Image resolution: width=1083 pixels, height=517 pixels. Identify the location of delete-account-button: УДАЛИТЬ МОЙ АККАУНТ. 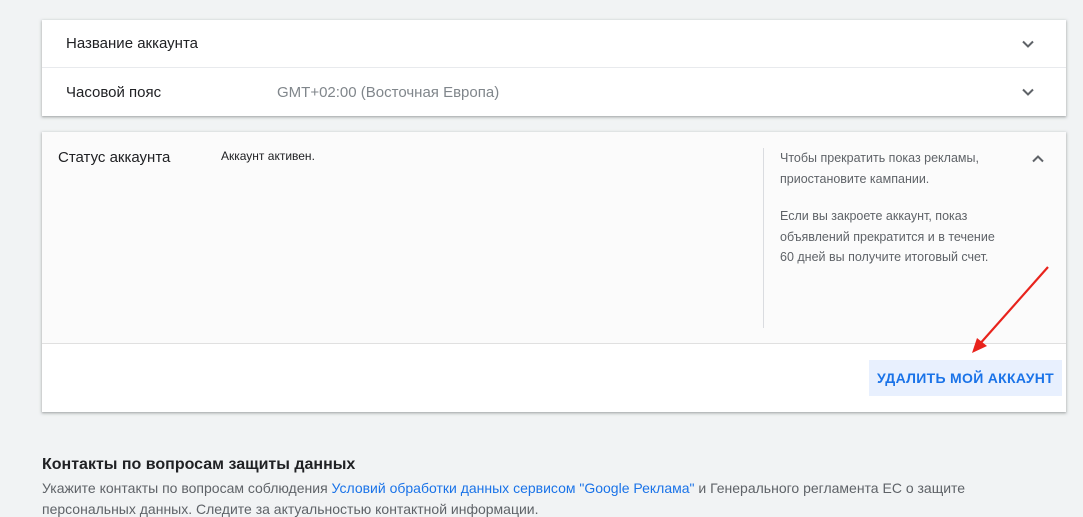
(965, 378).